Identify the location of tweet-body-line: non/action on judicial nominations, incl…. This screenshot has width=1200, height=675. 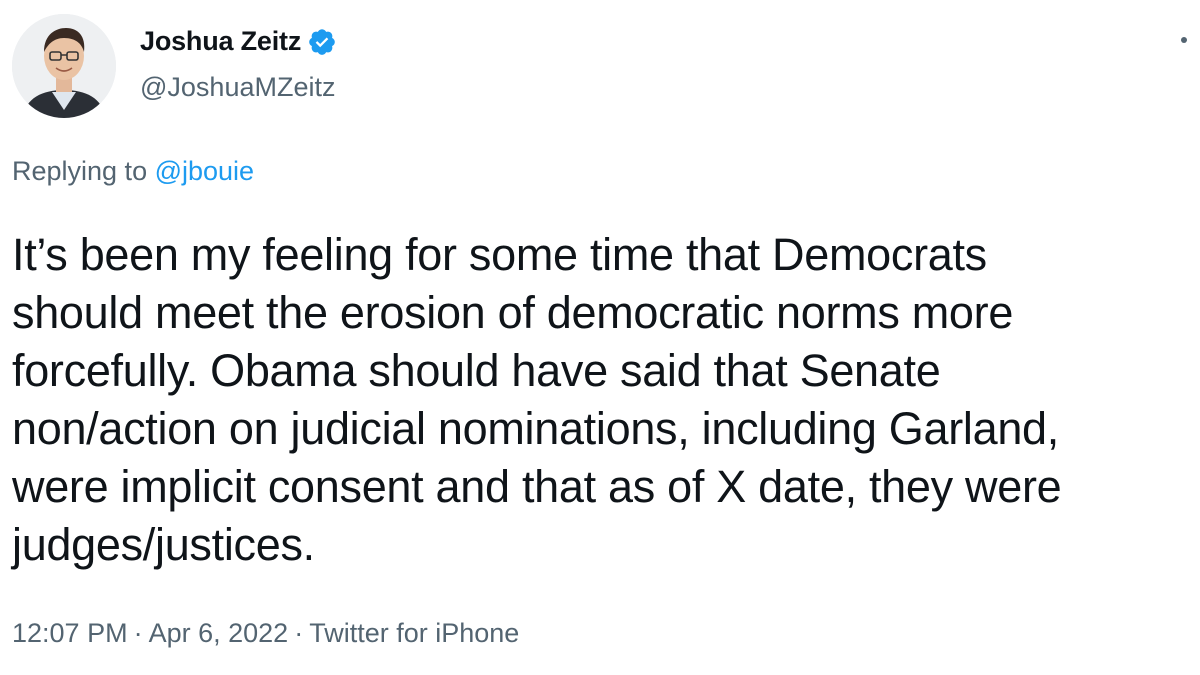
(535, 428).